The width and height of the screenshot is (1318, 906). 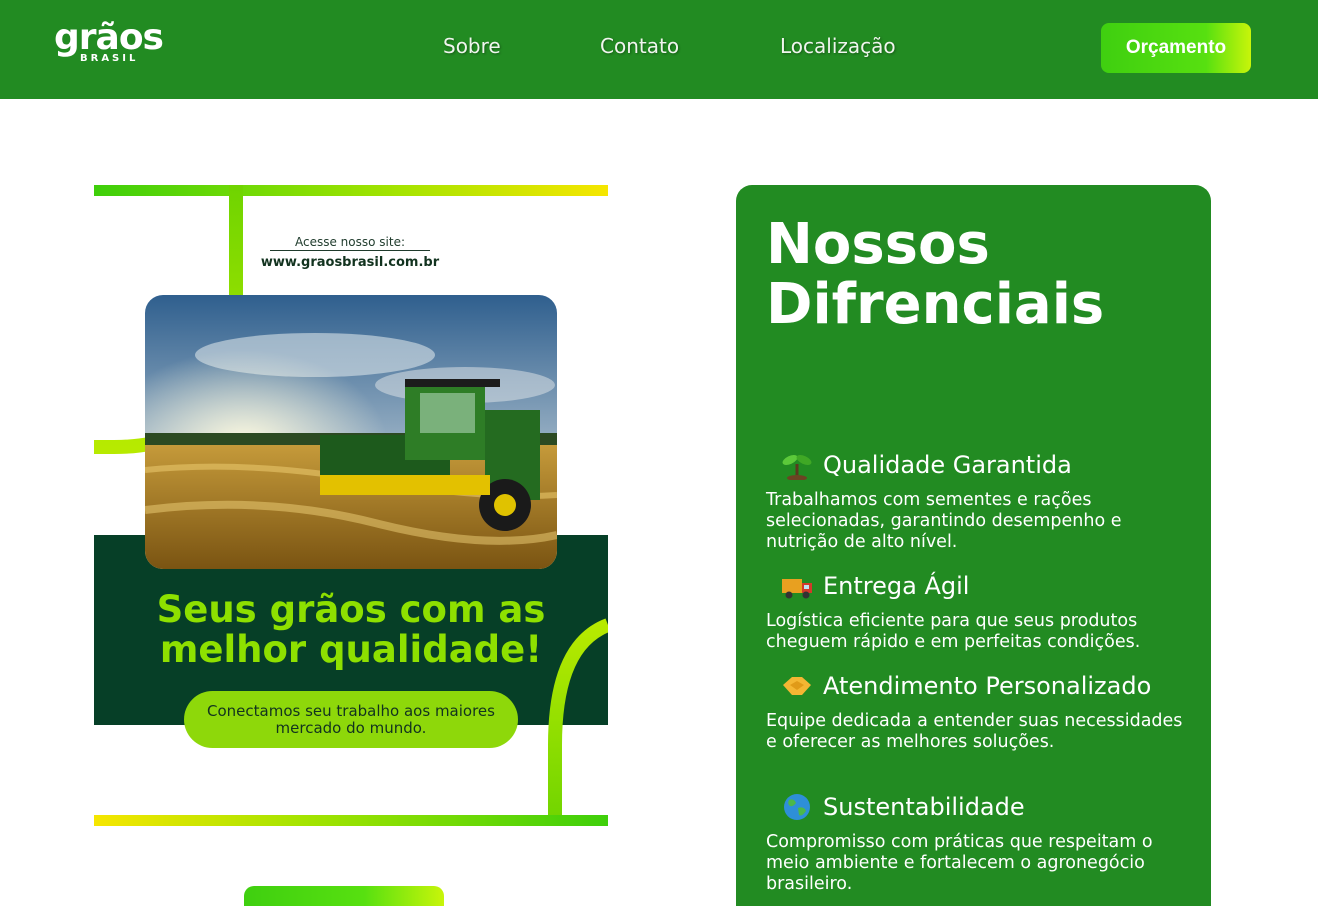 I want to click on poster-top-bar, so click(x=351, y=190).